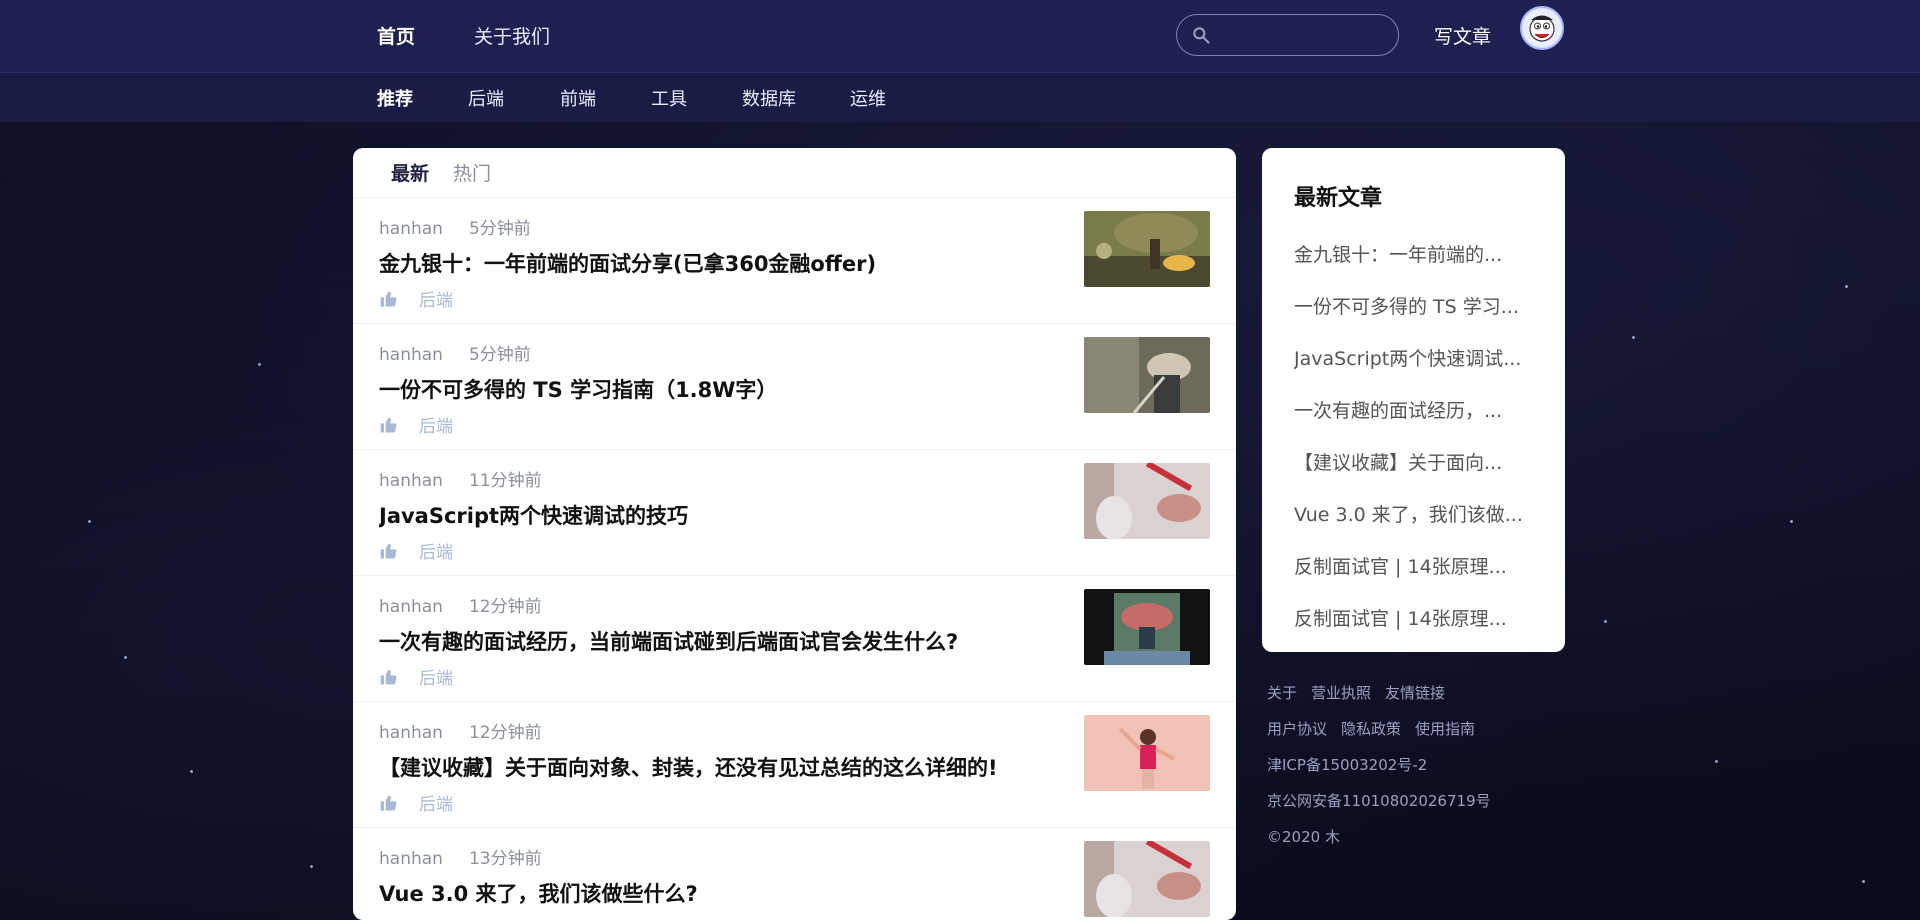 This screenshot has height=920, width=1920. Describe the element at coordinates (1338, 198) in the screenshot. I see `latest-articles-title: 最新文章` at that location.